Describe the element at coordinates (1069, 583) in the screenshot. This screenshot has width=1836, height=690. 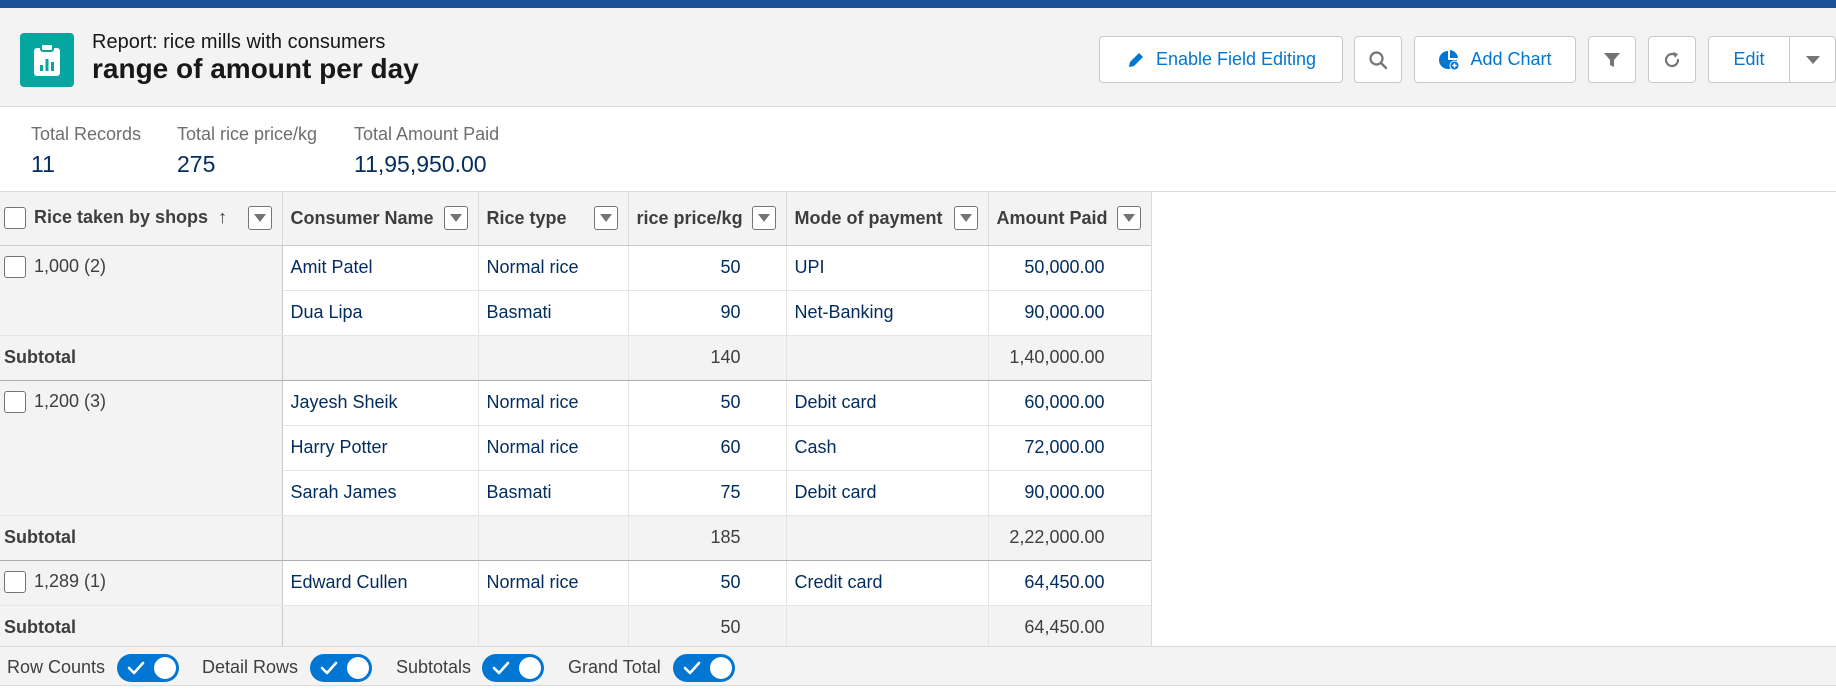
I see `amount-paid-cell: 64,450.00` at that location.